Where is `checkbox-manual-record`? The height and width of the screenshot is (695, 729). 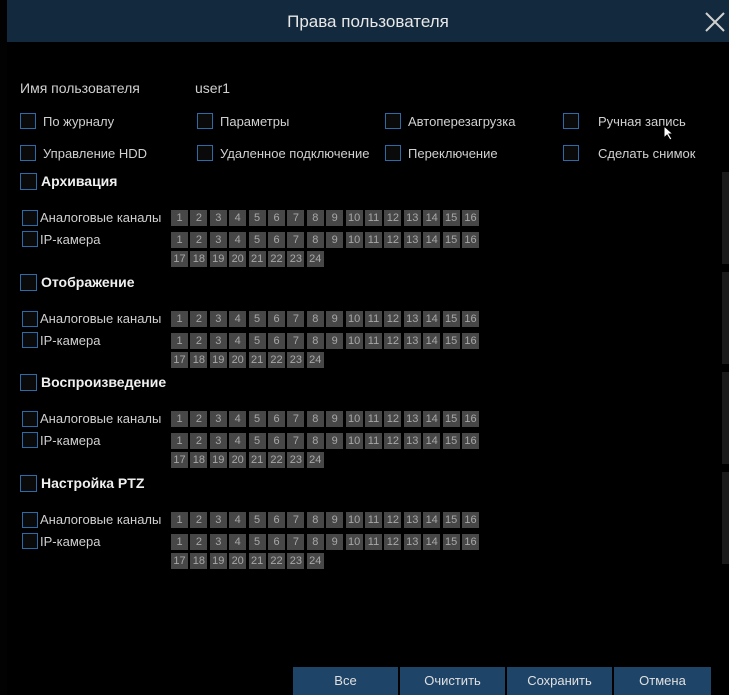 checkbox-manual-record is located at coordinates (571, 121).